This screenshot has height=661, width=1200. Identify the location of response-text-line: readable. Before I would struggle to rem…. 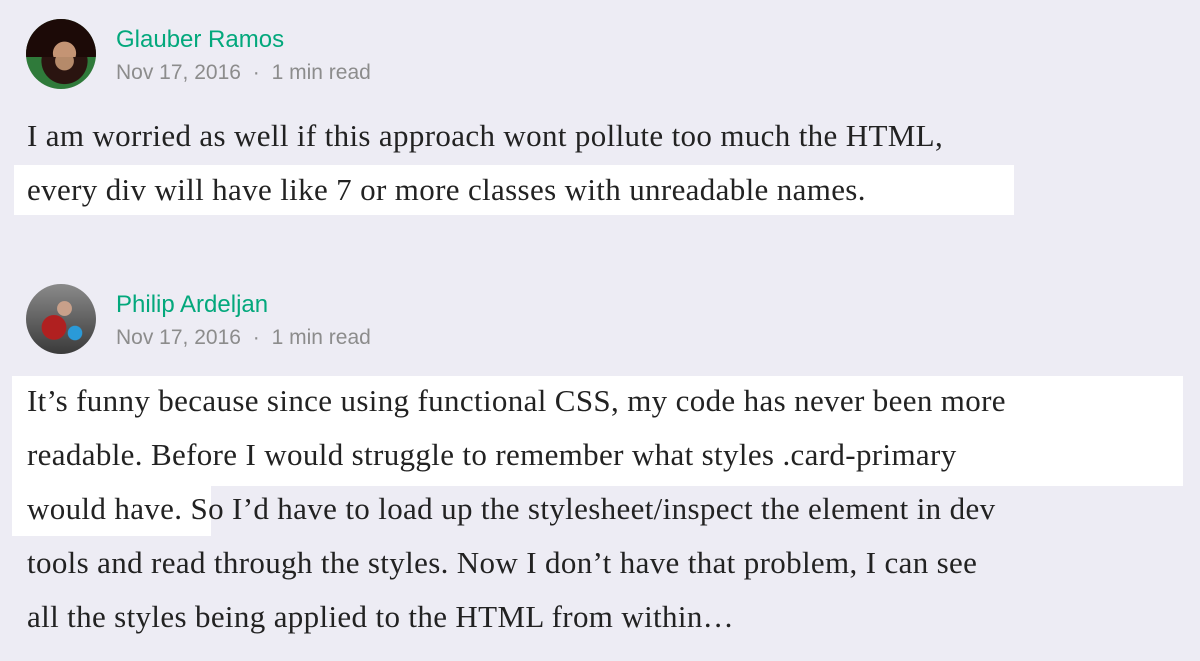
(492, 454).